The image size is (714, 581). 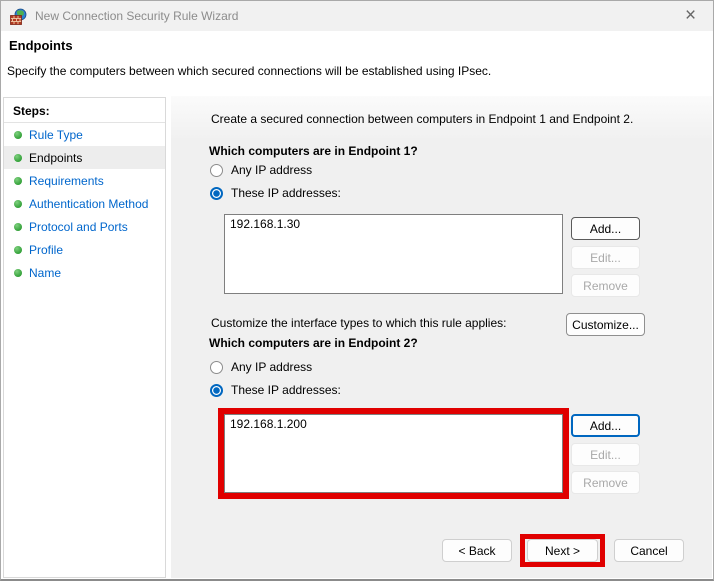 What do you see at coordinates (31, 111) in the screenshot?
I see `steps-title: Steps:` at bounding box center [31, 111].